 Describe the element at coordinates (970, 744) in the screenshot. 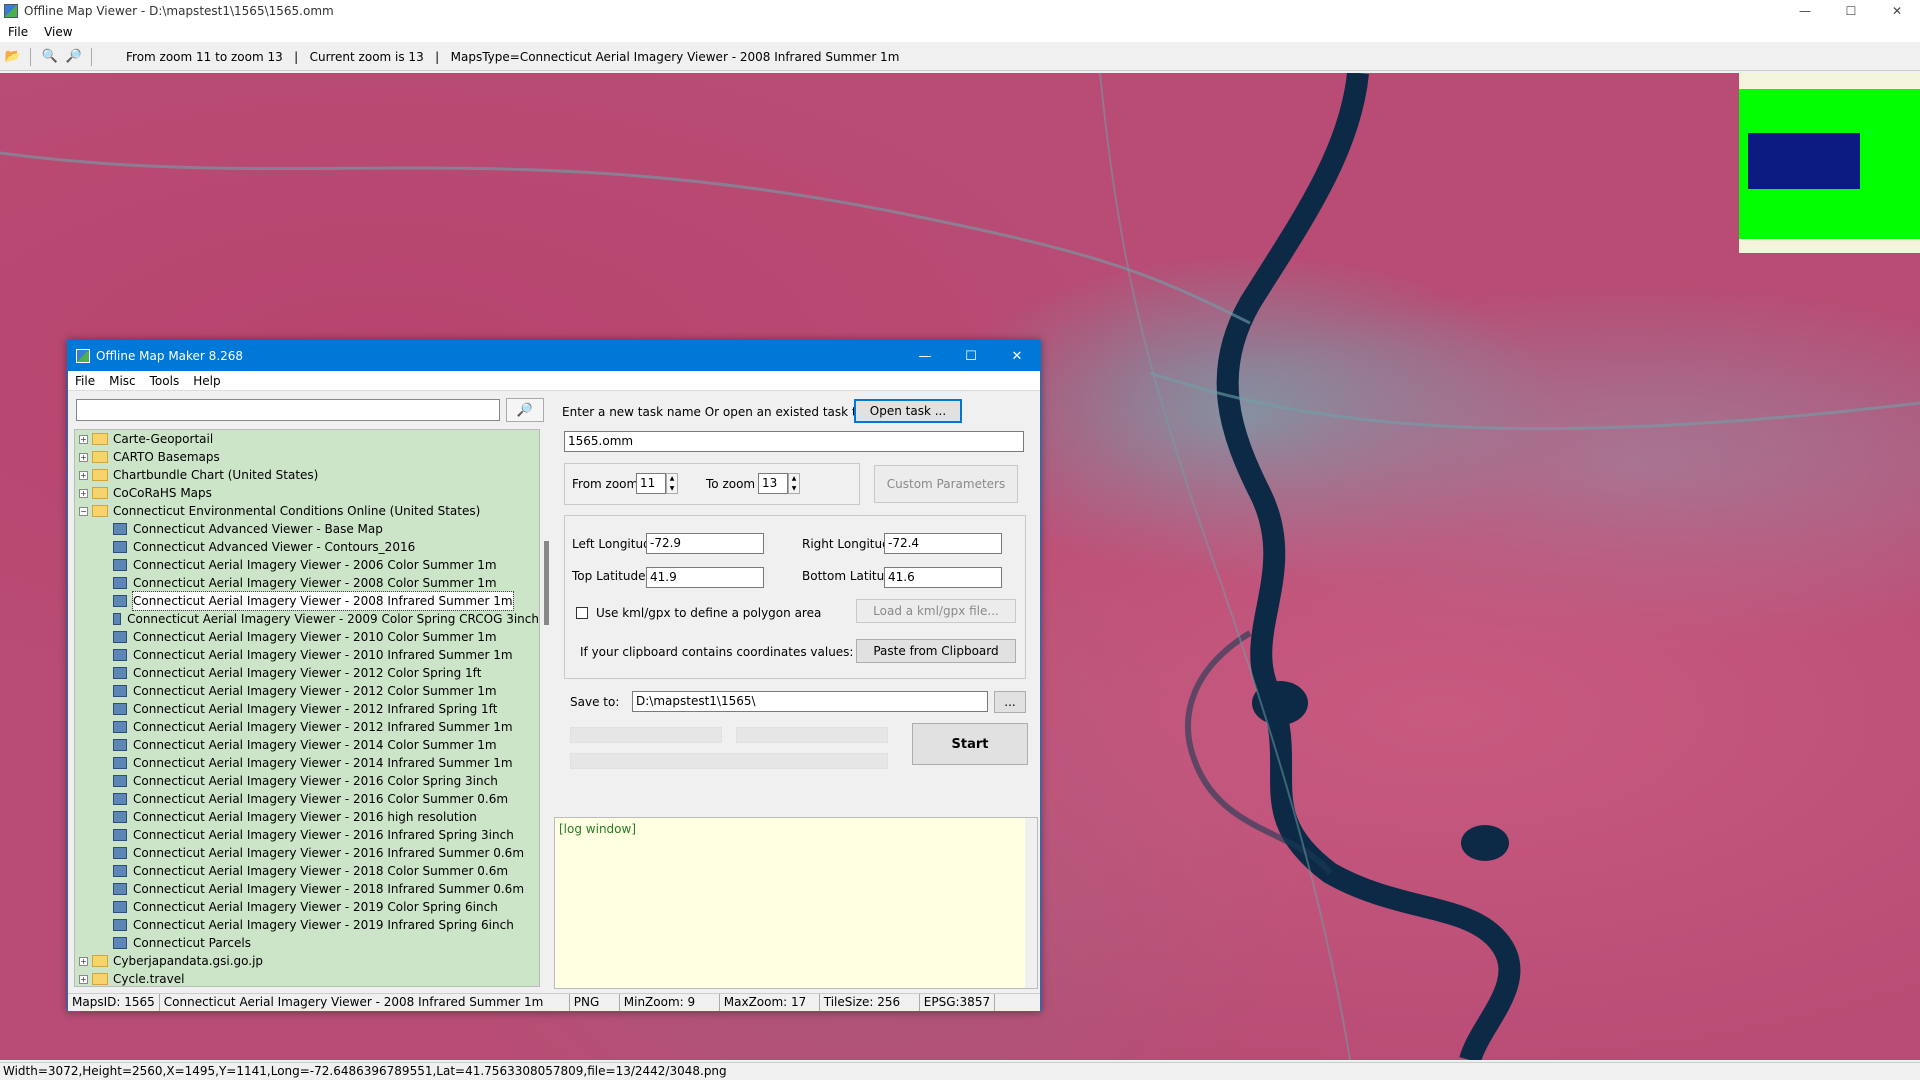

I see `start-button: Start` at that location.